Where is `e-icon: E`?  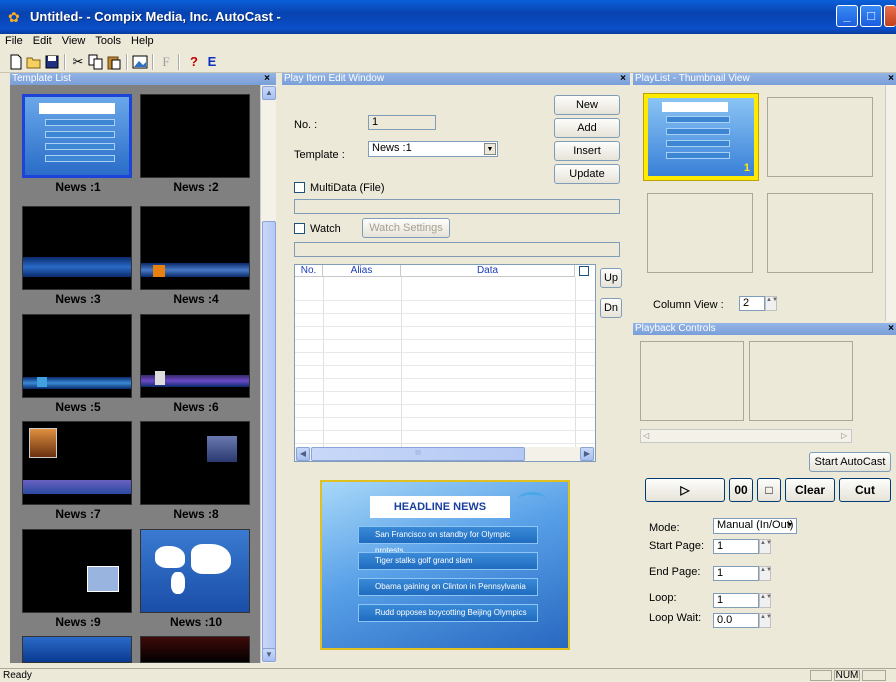 e-icon: E is located at coordinates (212, 62).